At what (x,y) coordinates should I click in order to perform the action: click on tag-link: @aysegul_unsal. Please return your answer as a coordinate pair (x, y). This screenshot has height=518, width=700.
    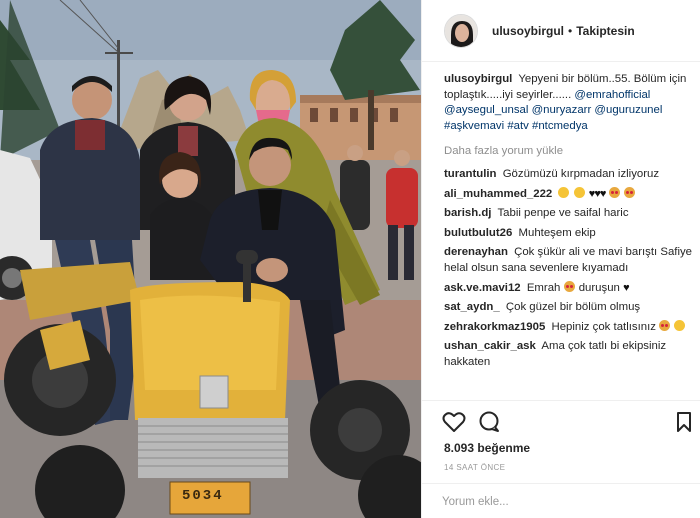
    Looking at the image, I should click on (486, 110).